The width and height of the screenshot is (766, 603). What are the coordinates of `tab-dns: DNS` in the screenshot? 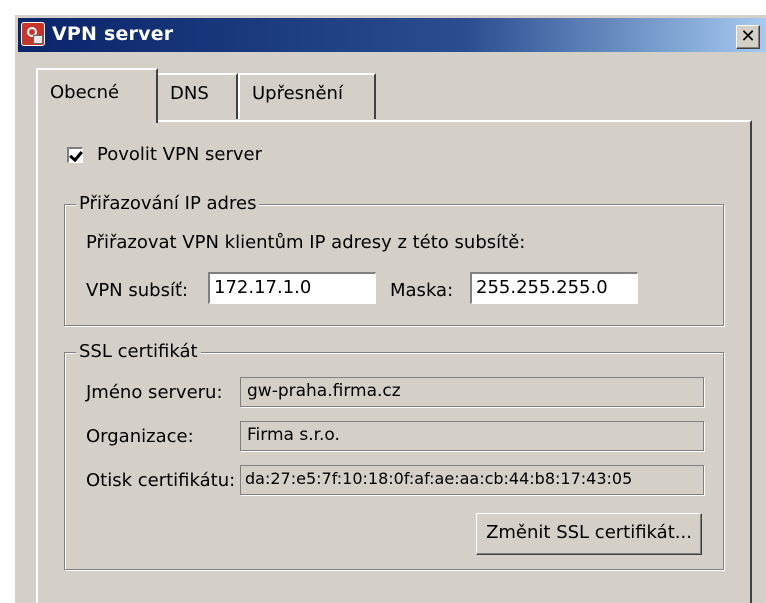 It's located at (197, 96).